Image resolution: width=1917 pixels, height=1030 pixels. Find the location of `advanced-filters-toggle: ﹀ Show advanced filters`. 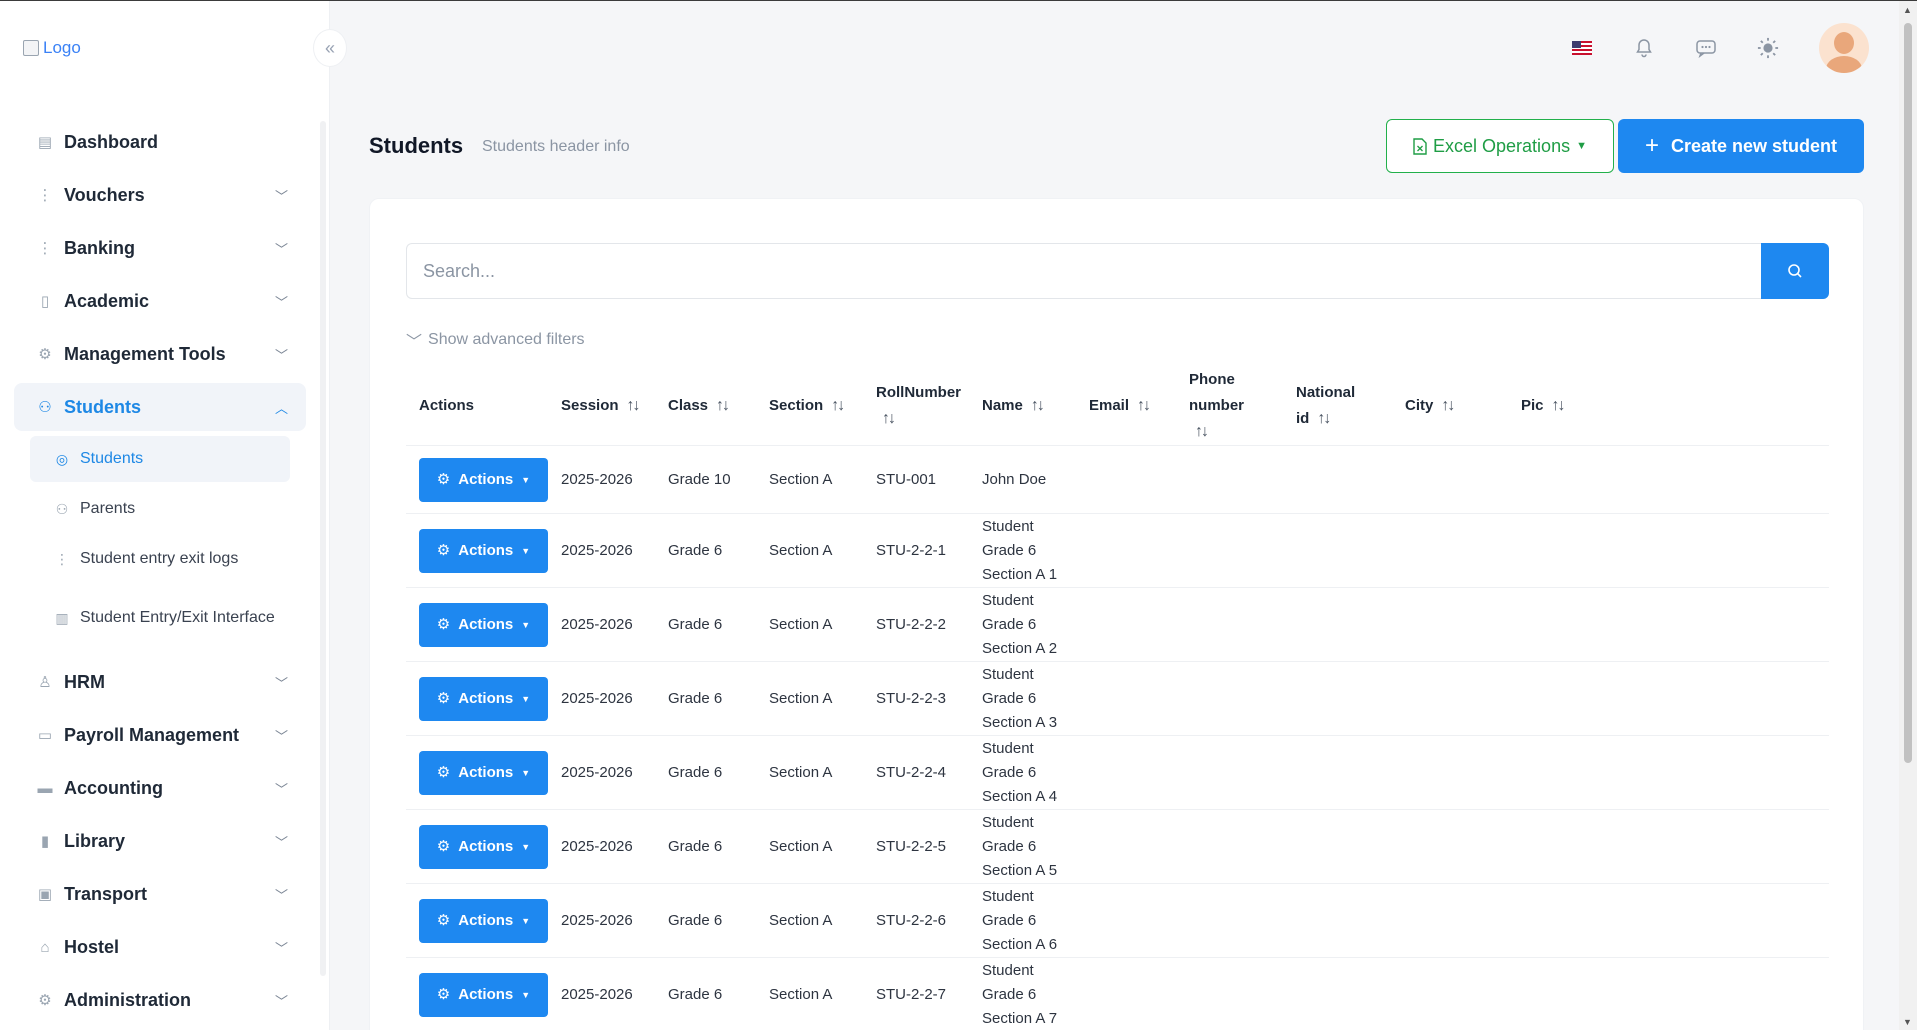

advanced-filters-toggle: ﹀ Show advanced filters is located at coordinates (495, 340).